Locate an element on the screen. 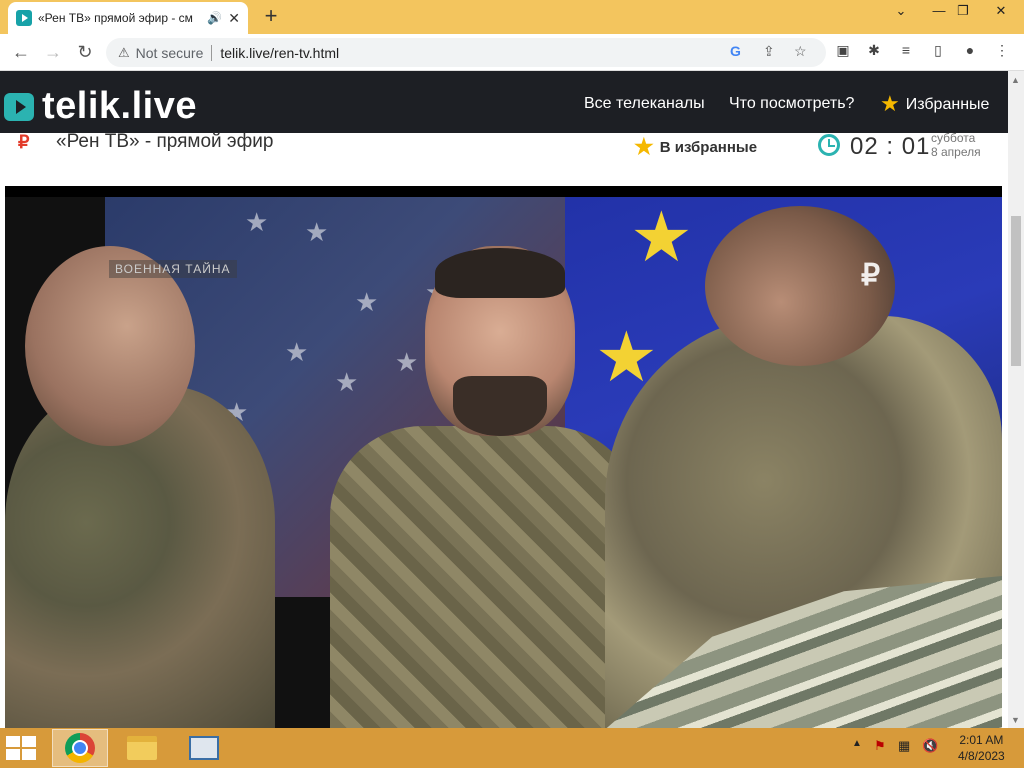 The width and height of the screenshot is (1024, 768). system-date: 4/8/2023 is located at coordinates (981, 756).